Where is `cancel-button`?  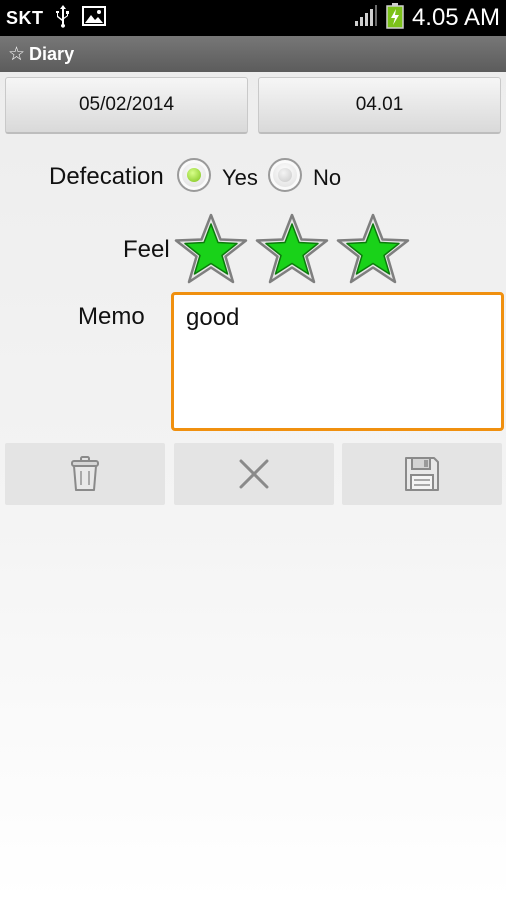 cancel-button is located at coordinates (254, 474).